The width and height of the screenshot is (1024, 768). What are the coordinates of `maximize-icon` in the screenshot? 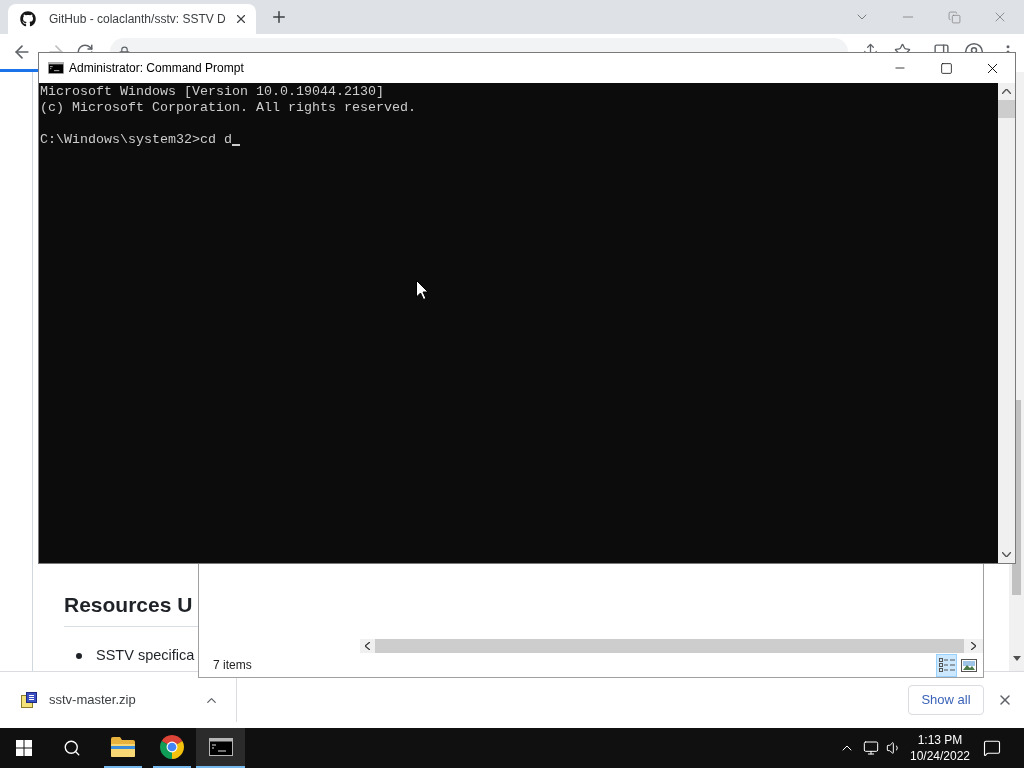 It's located at (946, 68).